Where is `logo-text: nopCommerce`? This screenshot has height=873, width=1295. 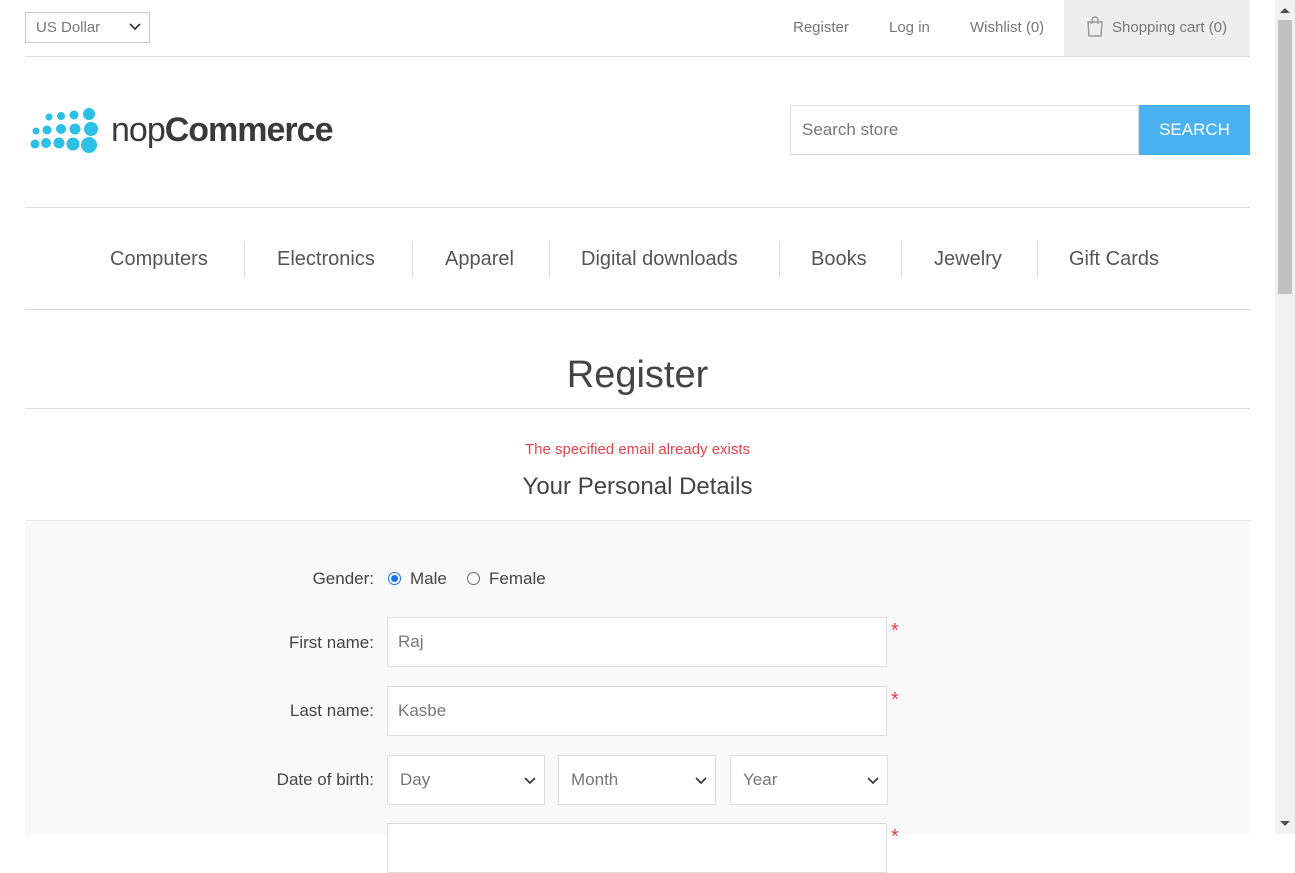
logo-text: nopCommerce is located at coordinates (222, 130).